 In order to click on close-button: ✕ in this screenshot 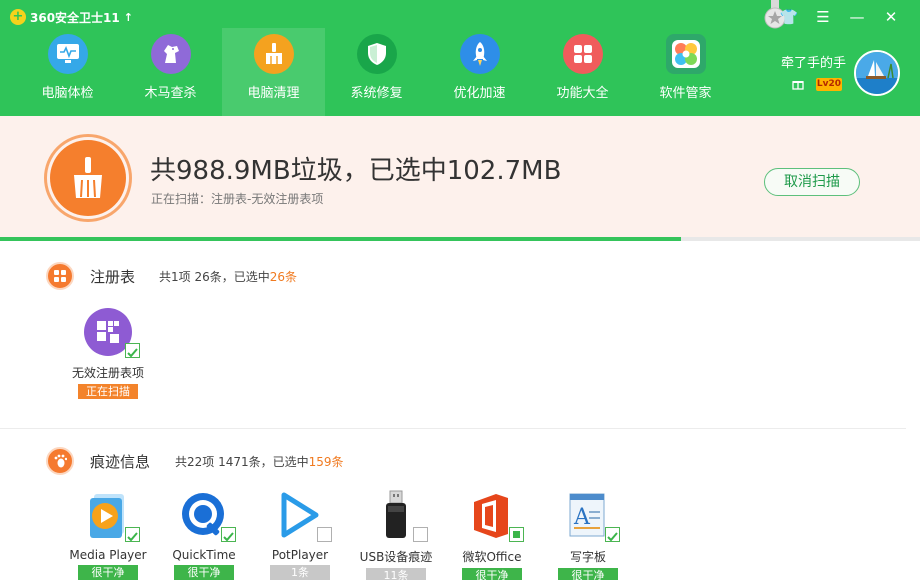, I will do `click(891, 17)`.